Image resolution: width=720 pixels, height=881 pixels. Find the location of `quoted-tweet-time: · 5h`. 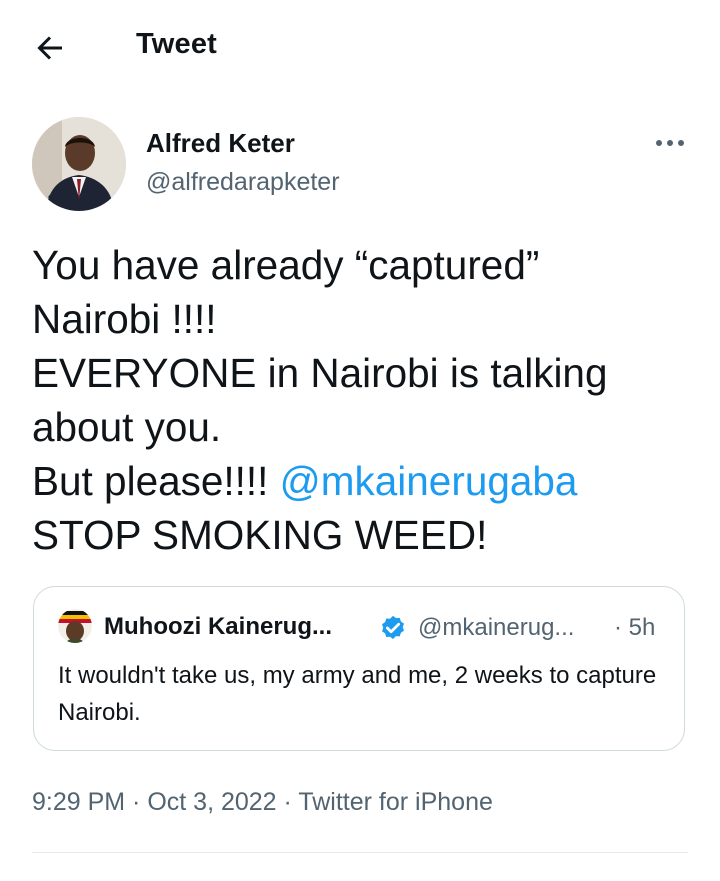

quoted-tweet-time: · 5h is located at coordinates (635, 627).